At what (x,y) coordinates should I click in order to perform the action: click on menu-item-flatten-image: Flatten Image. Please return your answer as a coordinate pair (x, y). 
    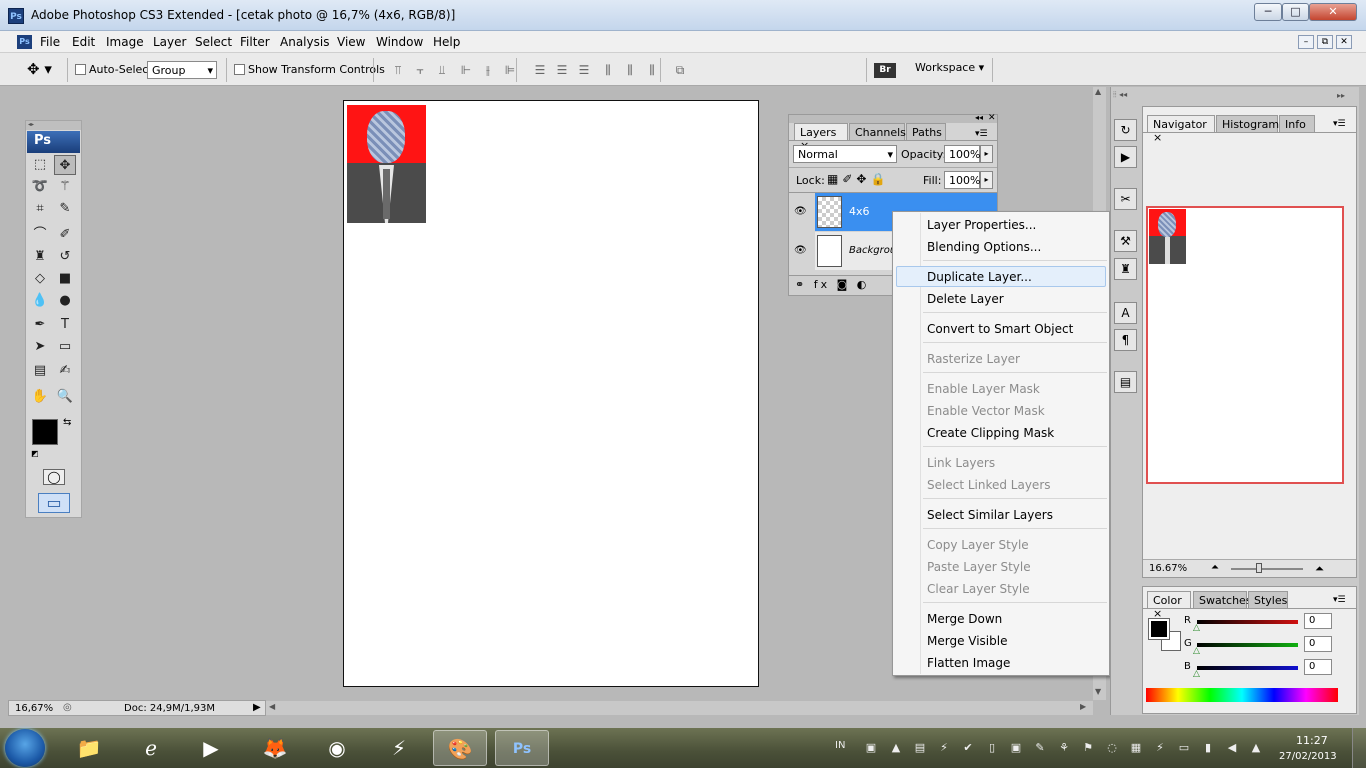
    Looking at the image, I should click on (968, 663).